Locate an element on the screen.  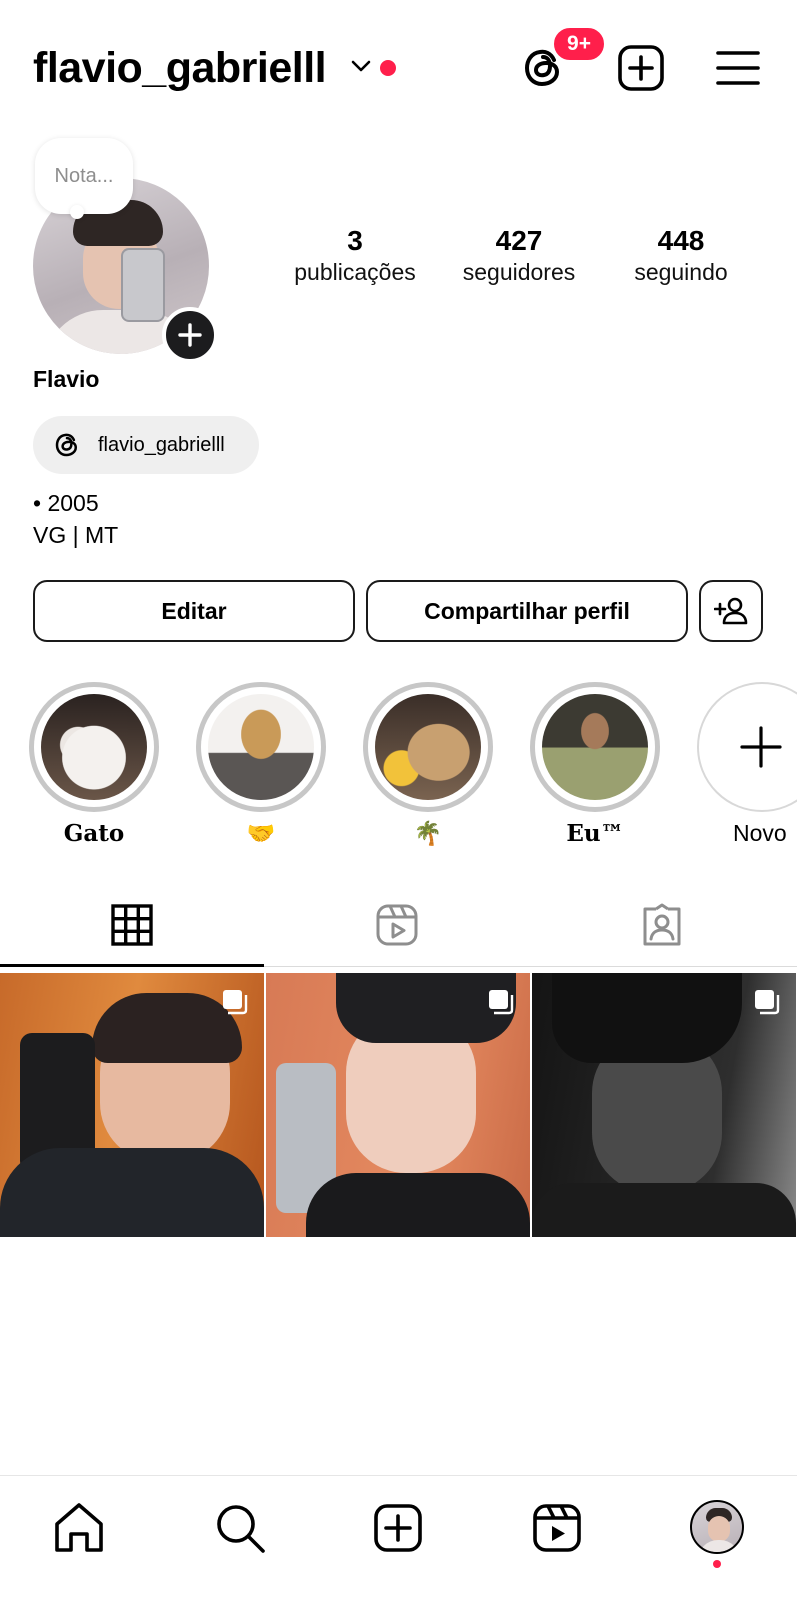
hamburger-menu-icon is located at coordinates (738, 68).